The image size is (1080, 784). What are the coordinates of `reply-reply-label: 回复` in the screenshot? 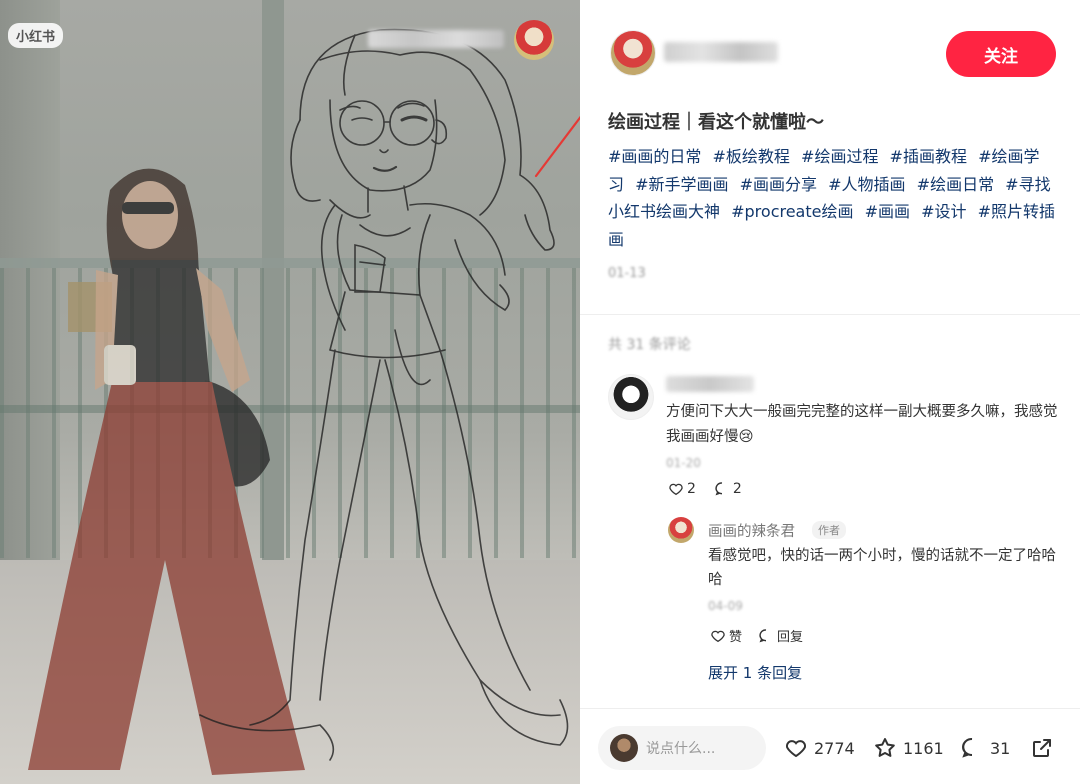 It's located at (790, 637).